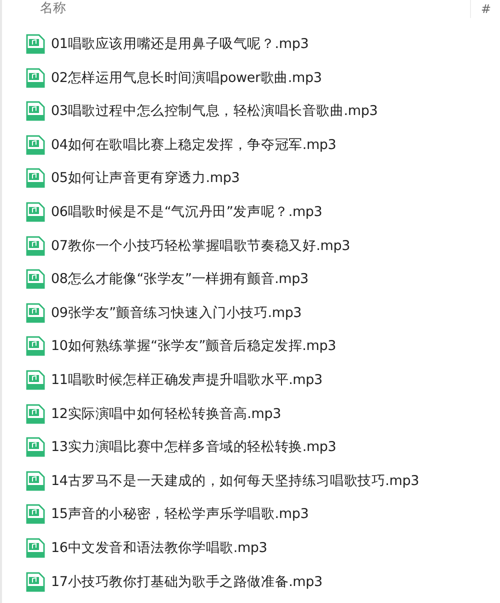 The height and width of the screenshot is (603, 500). Describe the element at coordinates (176, 313) in the screenshot. I see `file-name: 09张学友”颤音练习快速入门小技巧.mp3` at that location.